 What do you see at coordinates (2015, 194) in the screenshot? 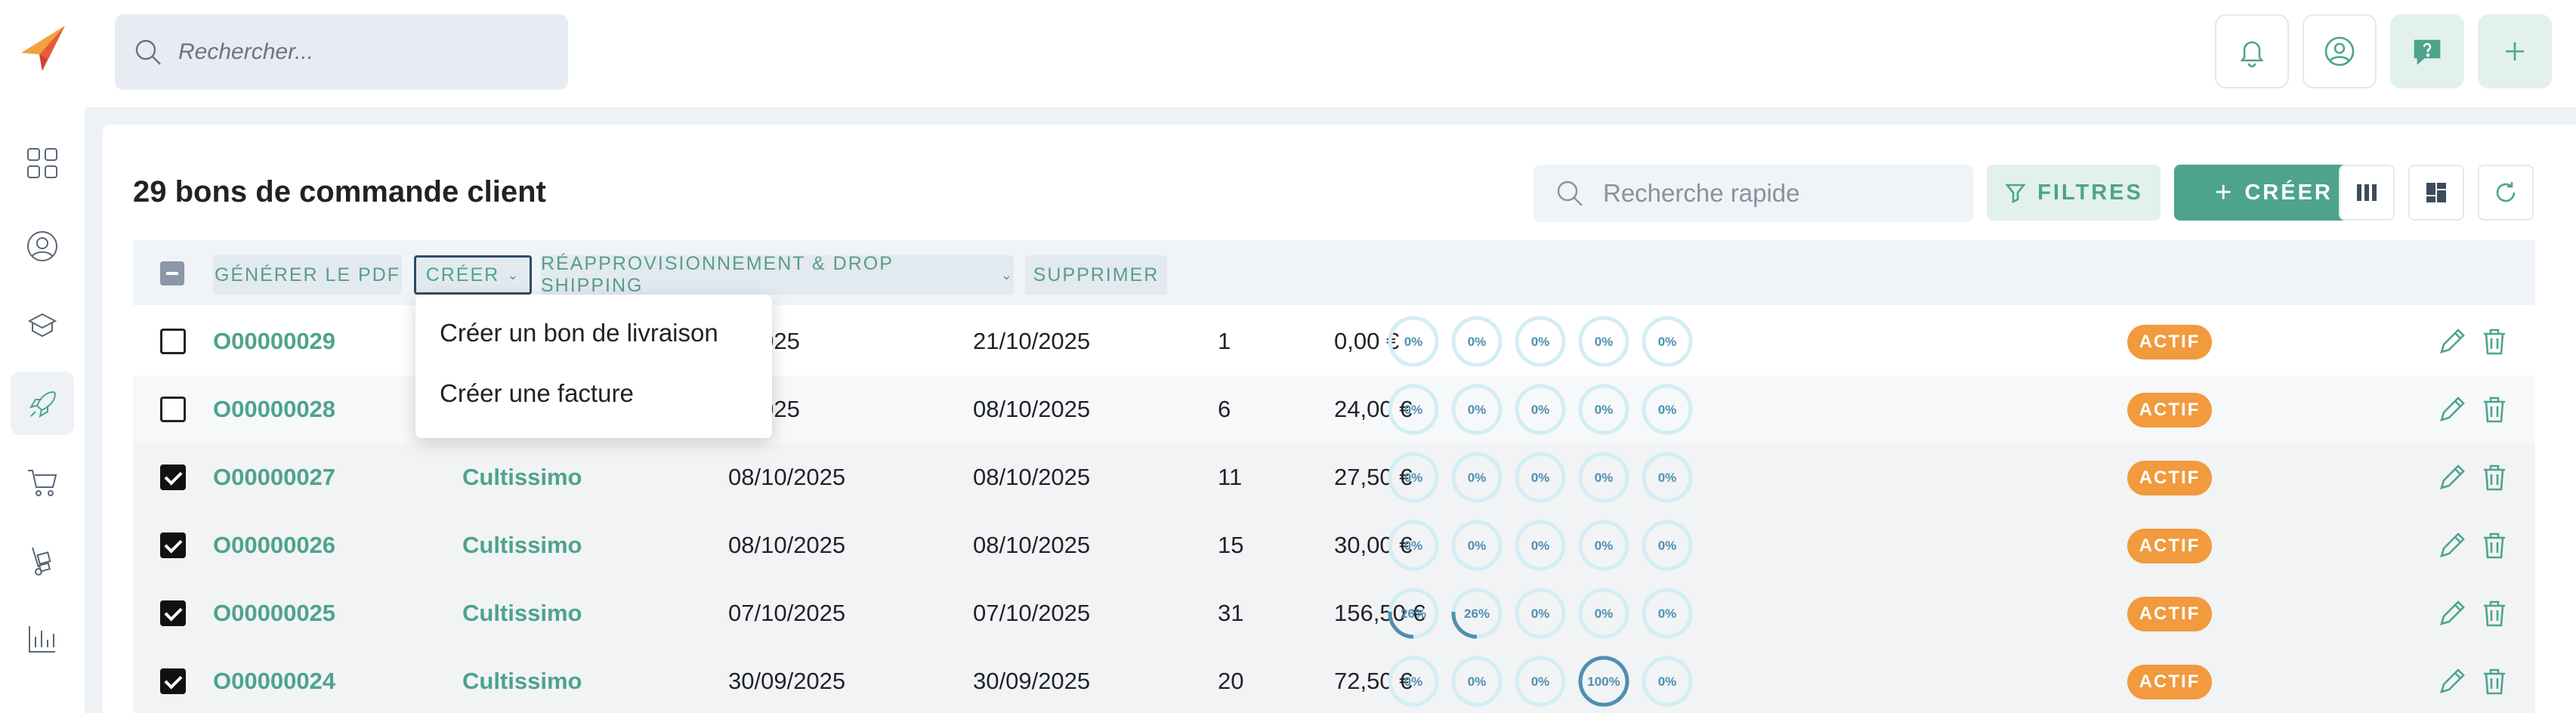
I see `filter-icon` at bounding box center [2015, 194].